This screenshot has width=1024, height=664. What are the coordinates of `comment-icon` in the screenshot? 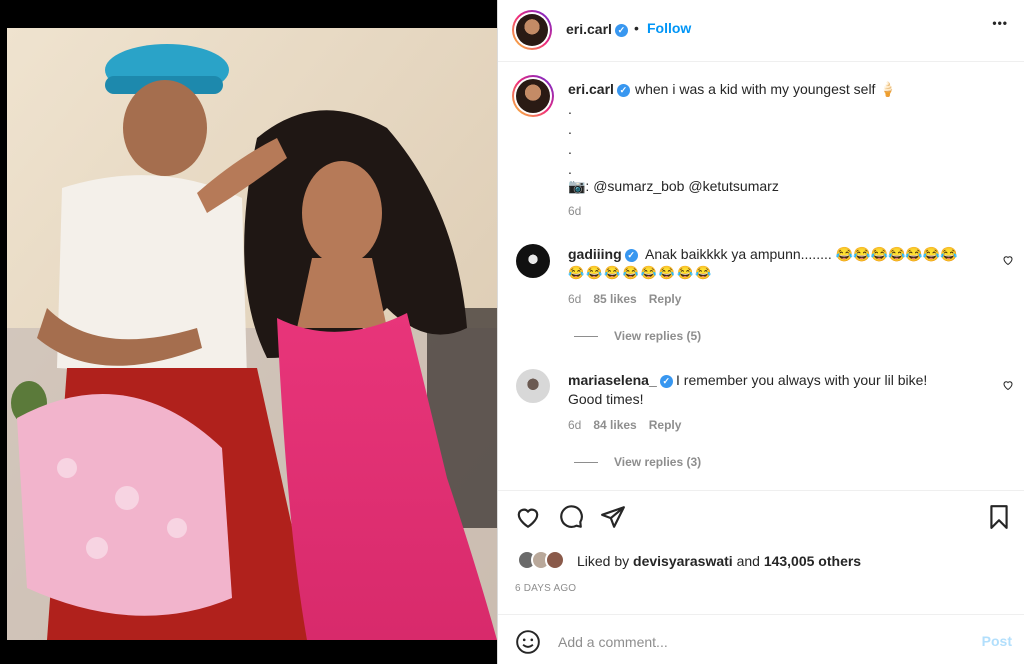 It's located at (571, 517).